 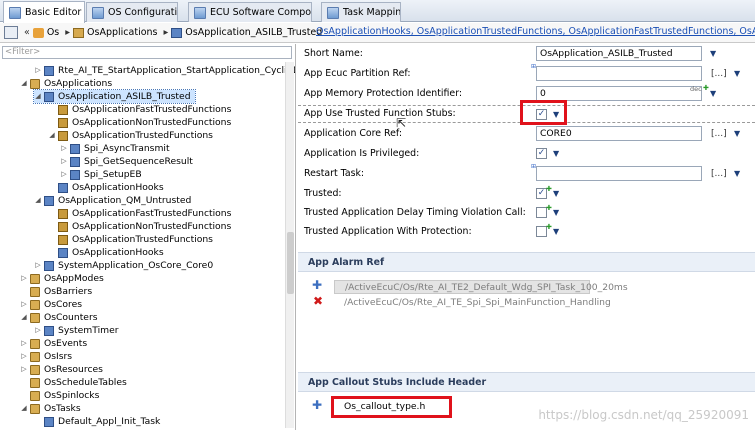 I want to click on tree-node: OsBarriers, so click(x=56, y=291).